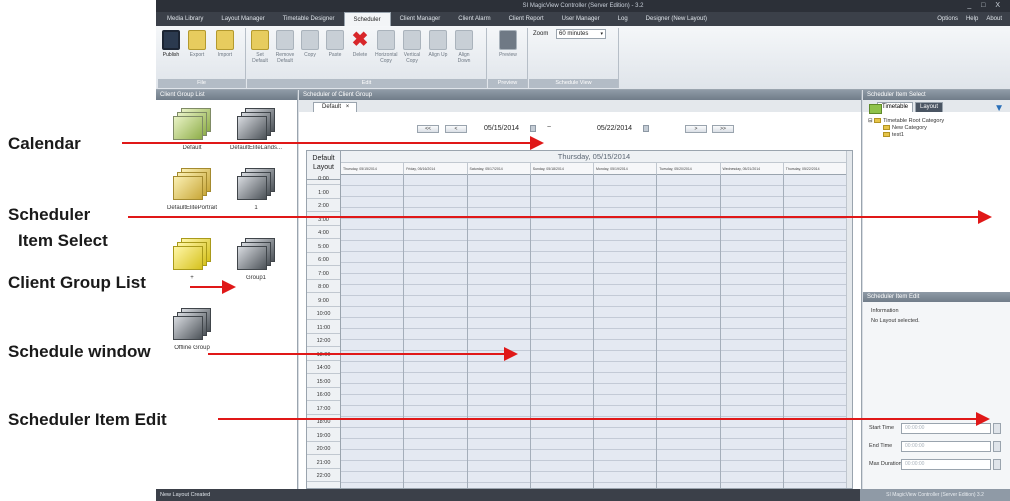 The width and height of the screenshot is (1010, 501). What do you see at coordinates (256, 259) in the screenshot?
I see `client-group-item: Group1` at bounding box center [256, 259].